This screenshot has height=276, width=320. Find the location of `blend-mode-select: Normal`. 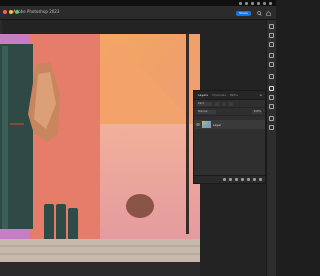

blend-mode-select: Normal is located at coordinates (206, 111).